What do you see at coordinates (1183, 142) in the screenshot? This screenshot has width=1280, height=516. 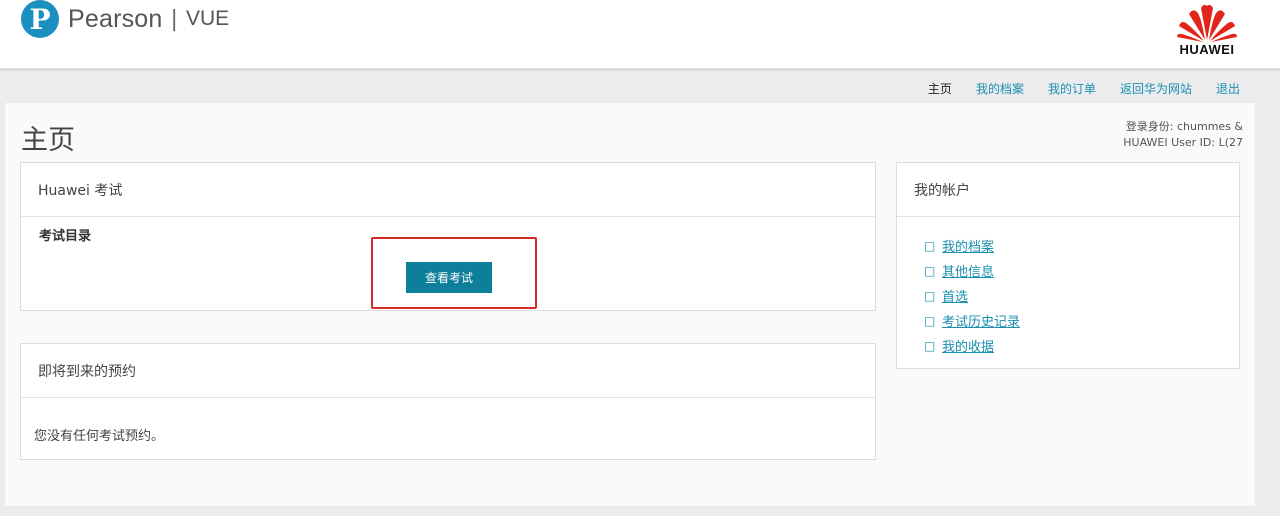 I see `huawei-user-id: HUAWEI User ID: L(27` at bounding box center [1183, 142].